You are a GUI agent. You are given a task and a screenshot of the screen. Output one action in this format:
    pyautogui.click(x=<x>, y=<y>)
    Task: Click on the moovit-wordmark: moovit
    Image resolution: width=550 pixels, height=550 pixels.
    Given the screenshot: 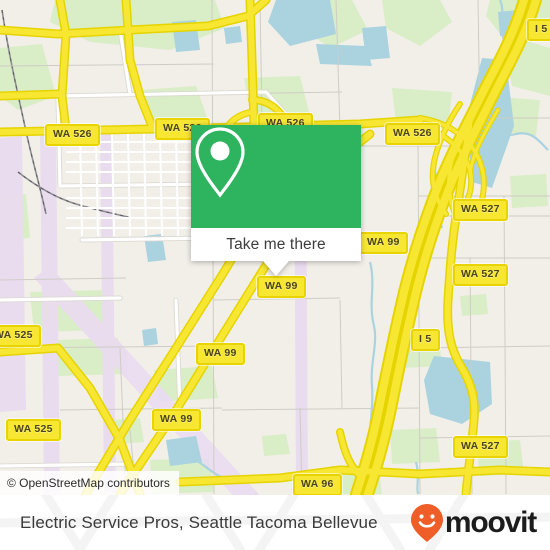 What is the action you would take?
    pyautogui.click(x=490, y=522)
    